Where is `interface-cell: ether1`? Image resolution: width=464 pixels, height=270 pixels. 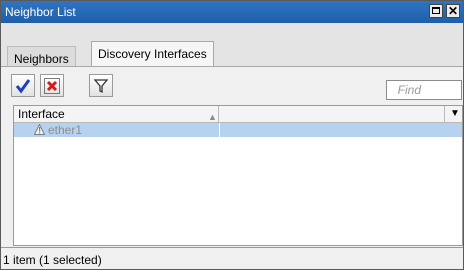 interface-cell: ether1 is located at coordinates (65, 130).